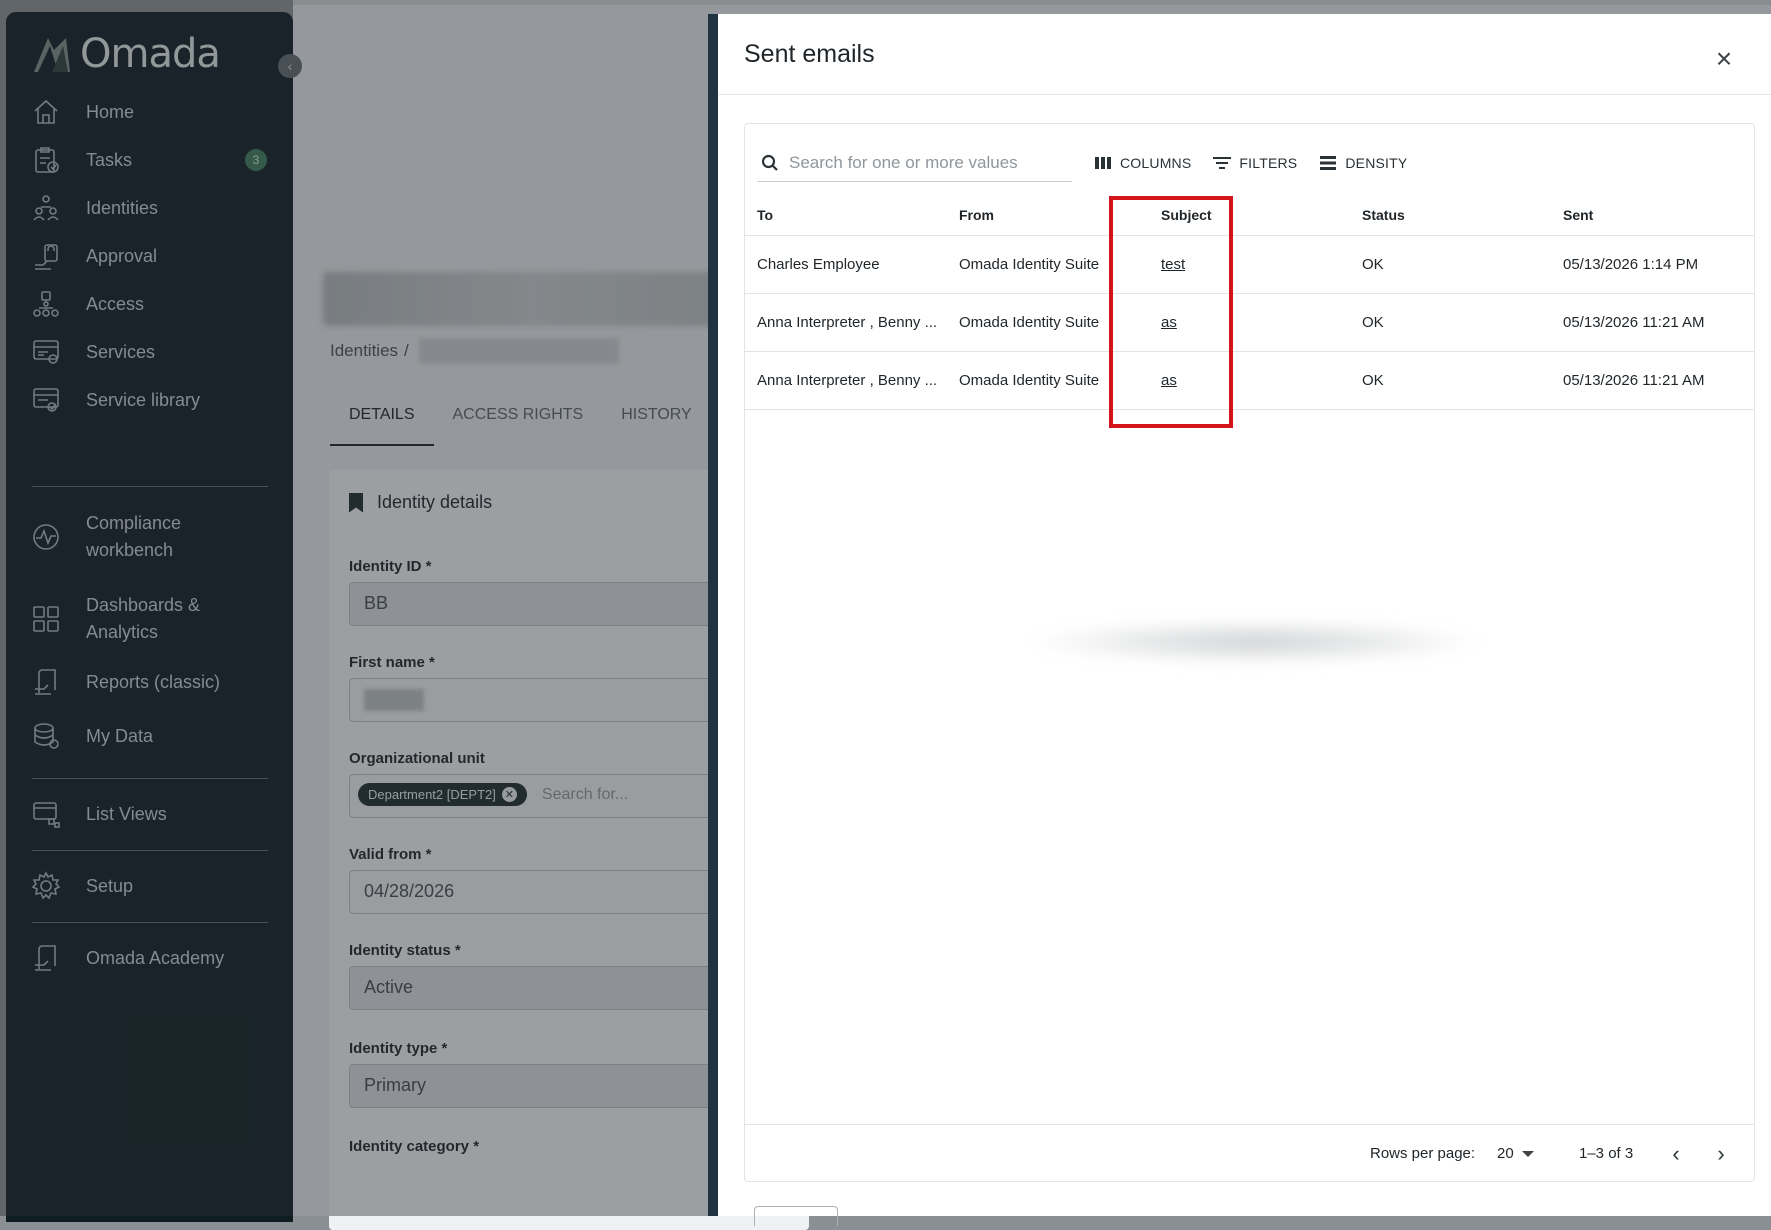 The height and width of the screenshot is (1230, 1771). I want to click on chevron-right-icon: ›, so click(1721, 1153).